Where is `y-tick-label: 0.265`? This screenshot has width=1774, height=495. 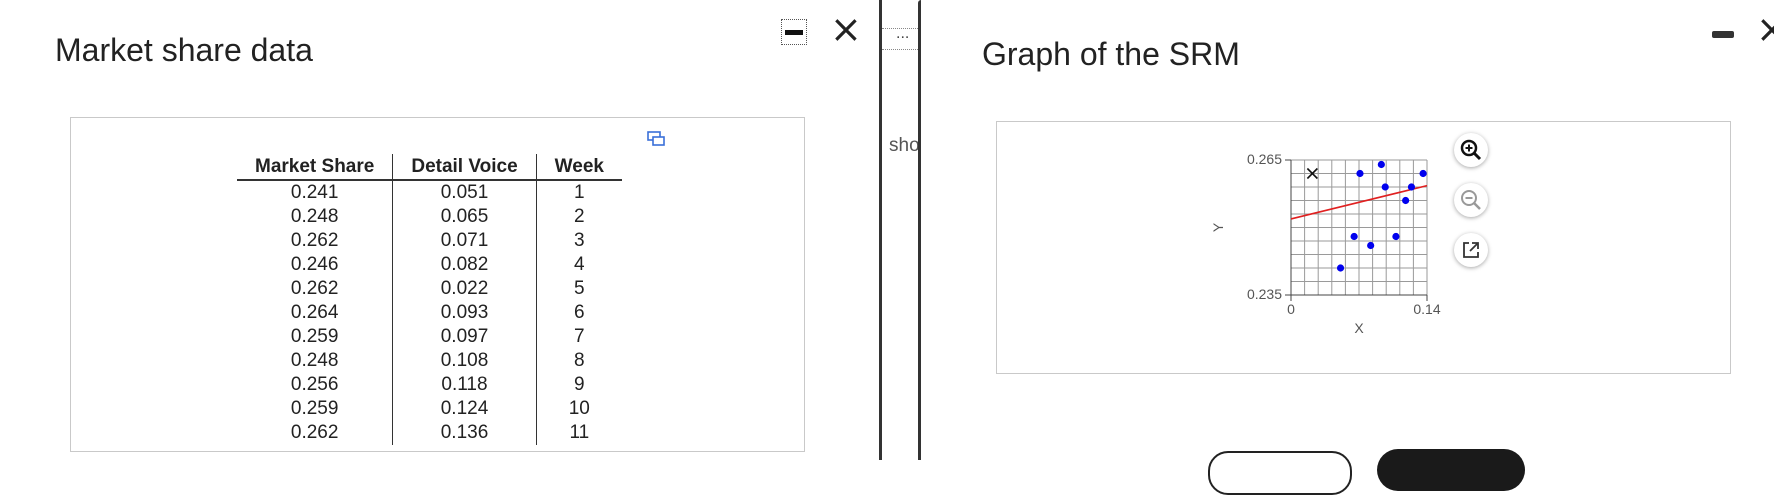
y-tick-label: 0.265 is located at coordinates (1264, 159).